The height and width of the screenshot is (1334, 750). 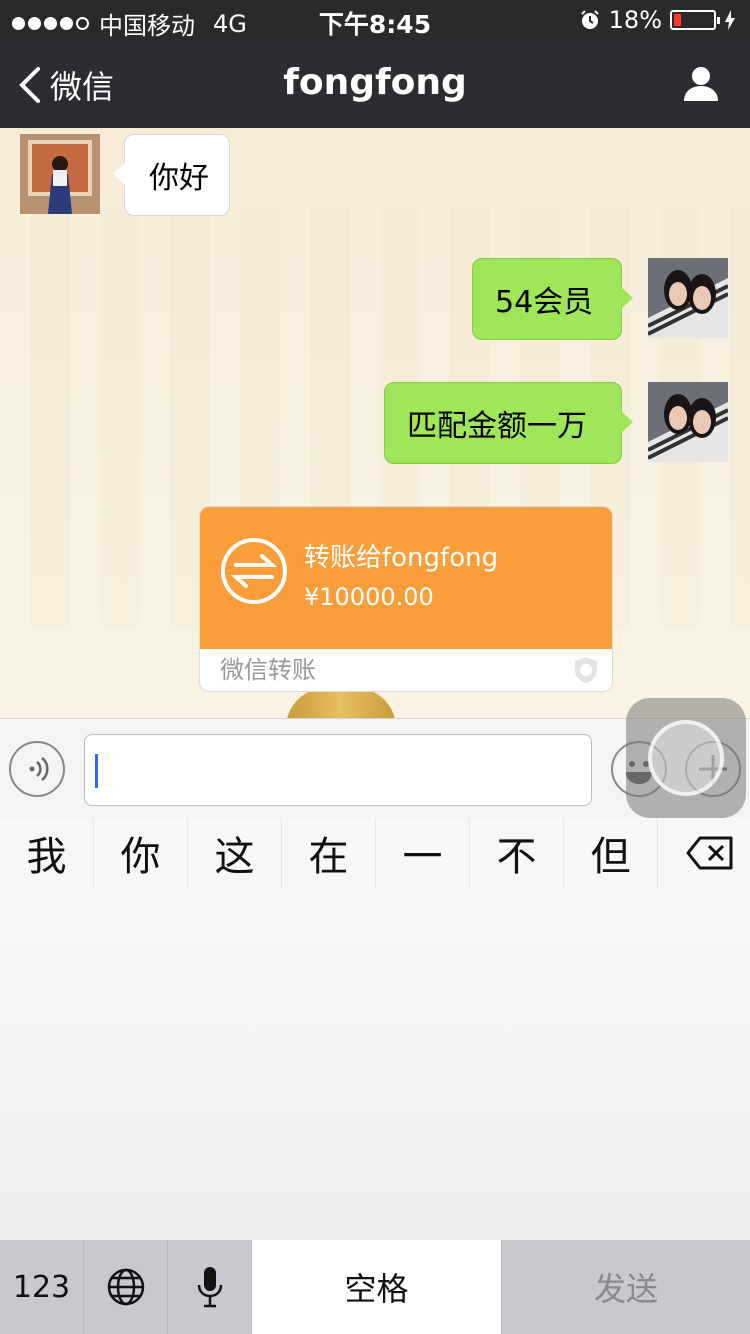 What do you see at coordinates (341, 703) in the screenshot?
I see `background-lamp` at bounding box center [341, 703].